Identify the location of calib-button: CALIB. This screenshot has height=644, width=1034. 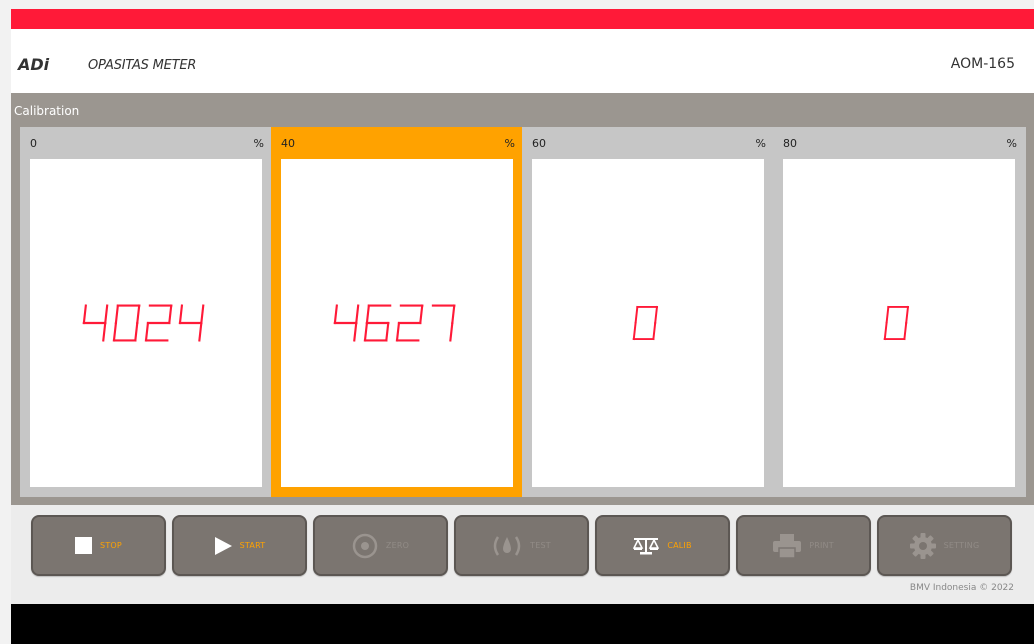
(662, 545).